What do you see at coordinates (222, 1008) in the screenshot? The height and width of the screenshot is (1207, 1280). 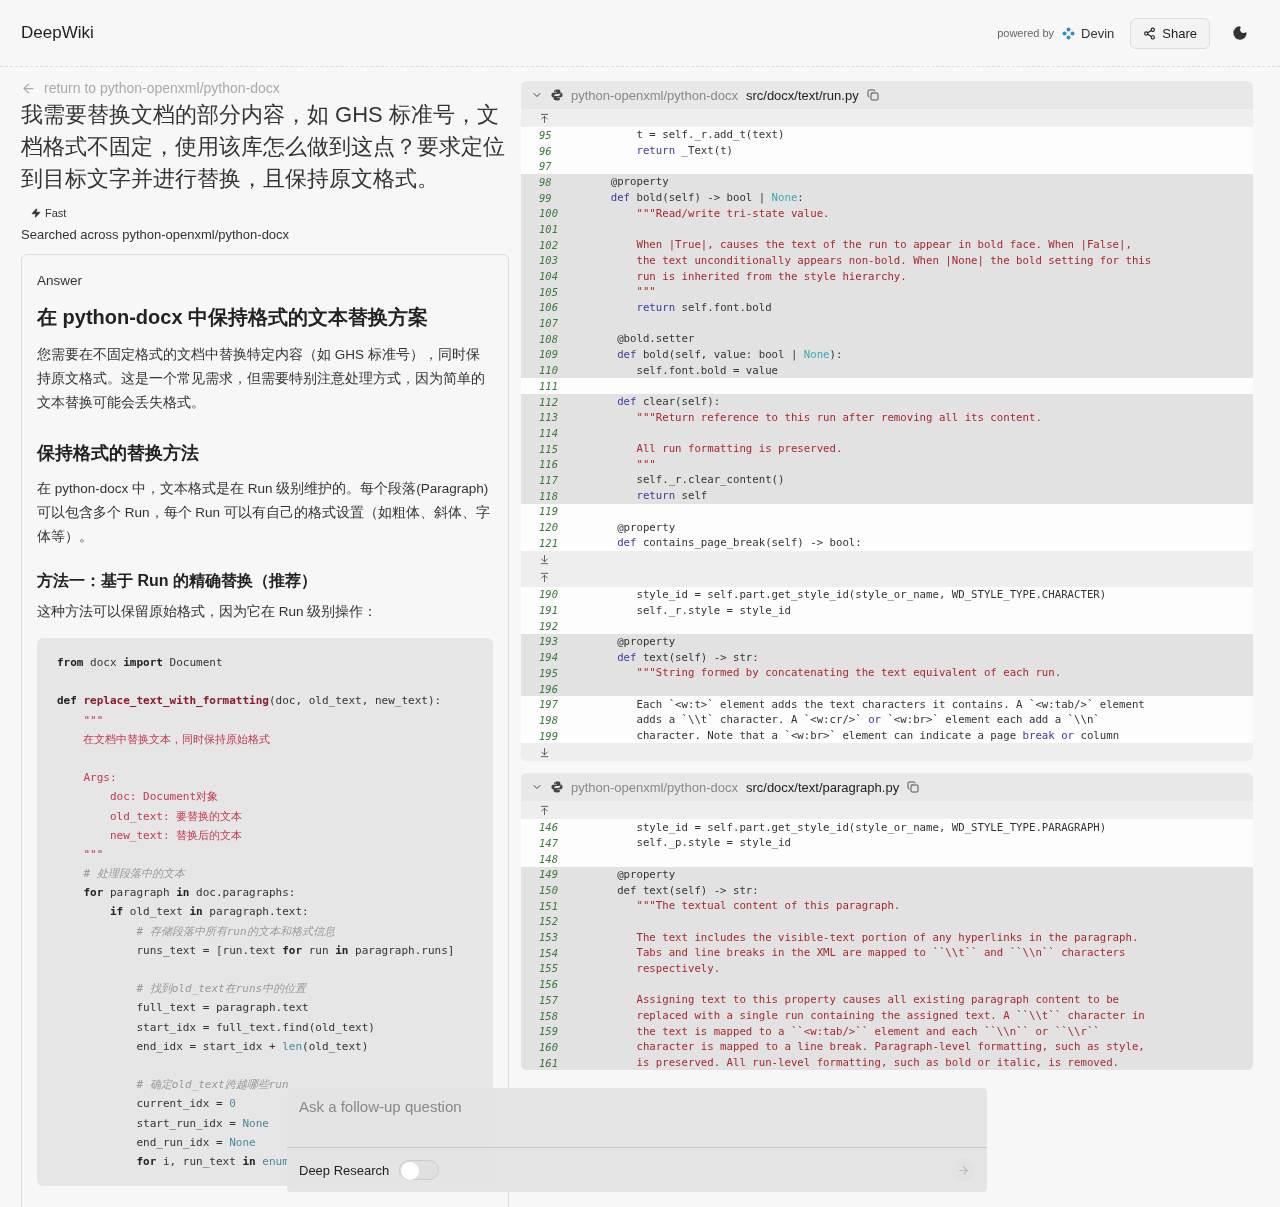 I see `code-line: full_text = paragraph.text` at bounding box center [222, 1008].